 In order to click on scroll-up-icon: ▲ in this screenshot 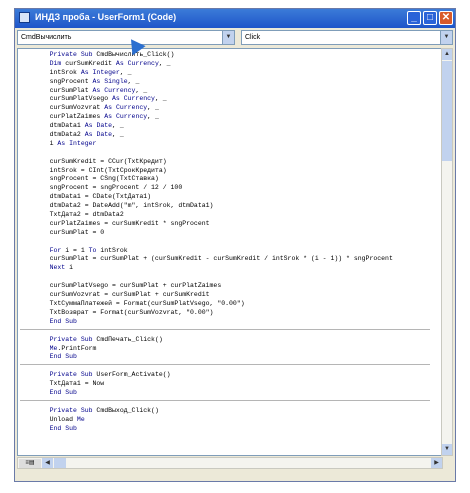, I will do `click(447, 54)`.